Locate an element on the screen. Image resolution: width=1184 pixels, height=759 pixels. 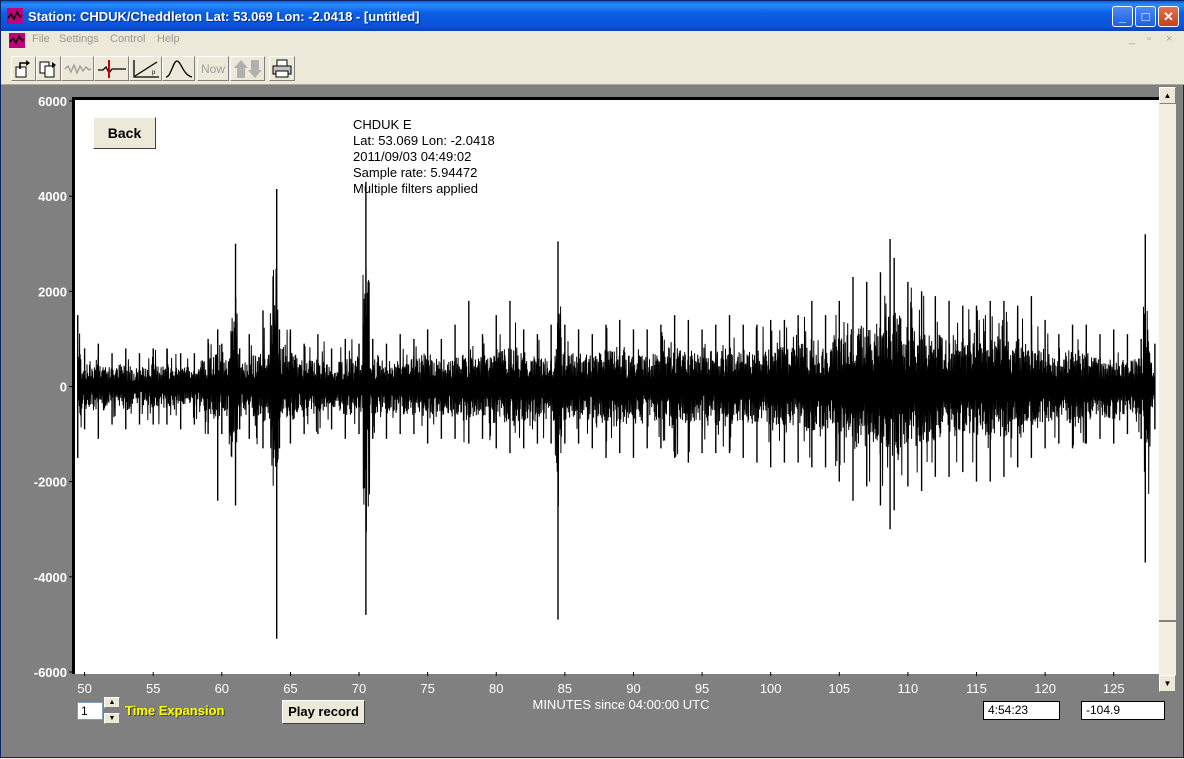
spin-down-icon: ▼ is located at coordinates (112, 718).